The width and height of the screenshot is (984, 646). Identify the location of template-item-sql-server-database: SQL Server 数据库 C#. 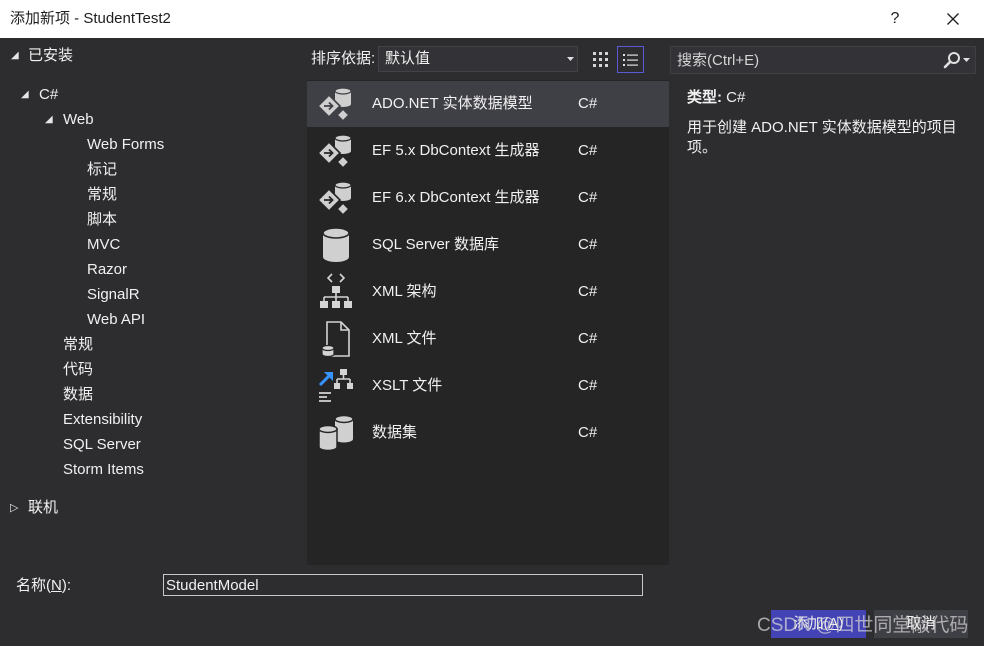
(488, 245).